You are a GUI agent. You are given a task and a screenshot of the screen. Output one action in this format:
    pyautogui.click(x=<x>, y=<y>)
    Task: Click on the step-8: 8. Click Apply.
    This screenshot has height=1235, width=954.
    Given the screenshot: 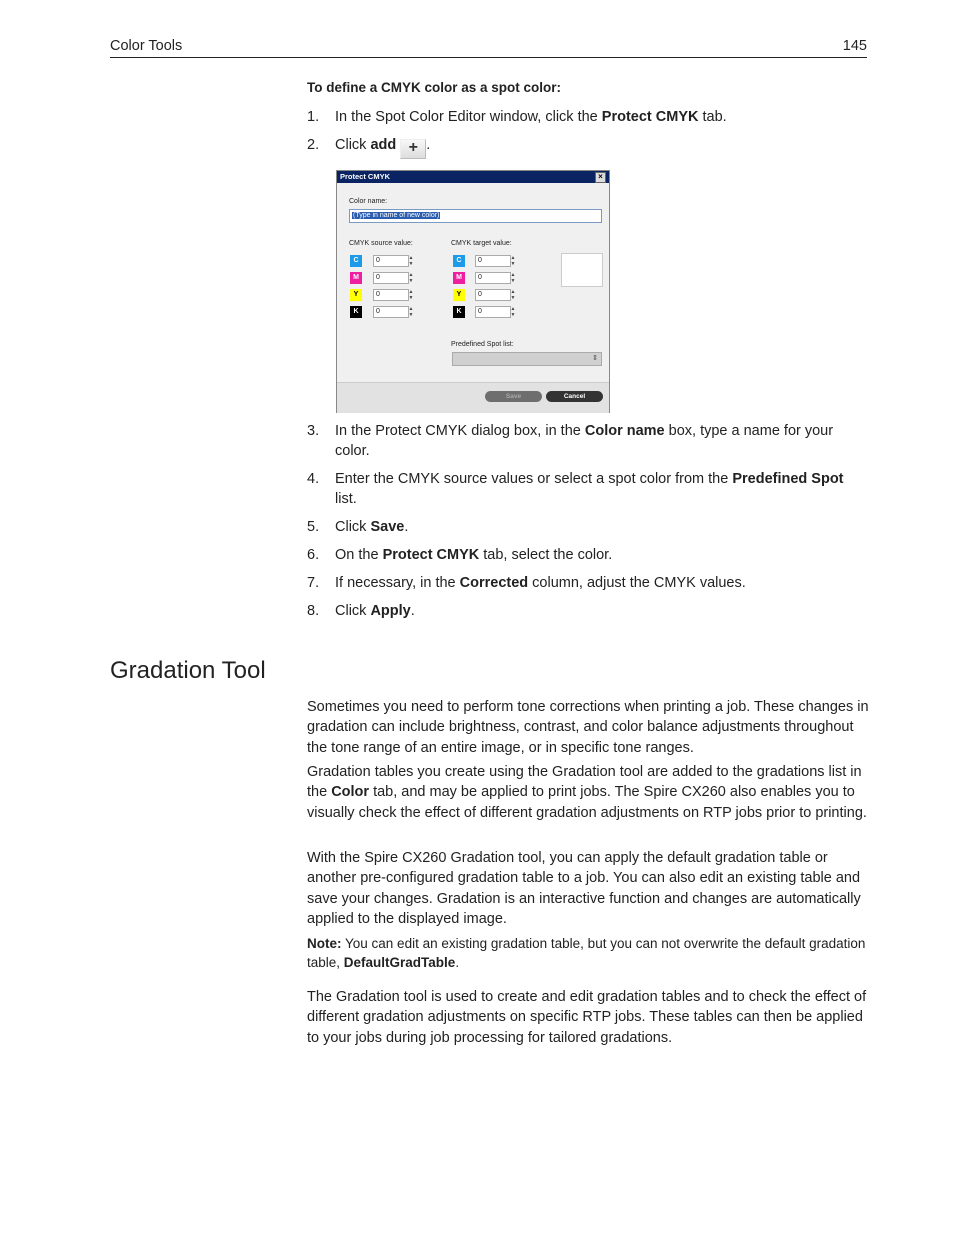 What is the action you would take?
    pyautogui.click(x=587, y=611)
    